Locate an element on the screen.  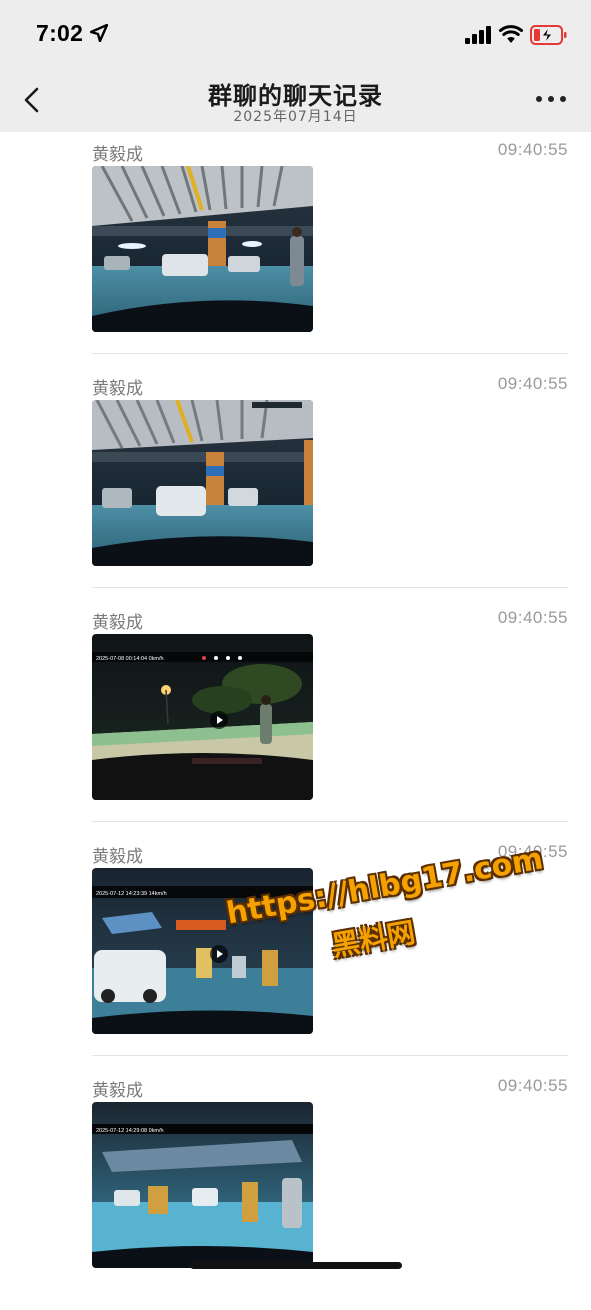
image-overlay-text: 2025-07-12 14:29:08 0km/h is located at coordinates (130, 1131).